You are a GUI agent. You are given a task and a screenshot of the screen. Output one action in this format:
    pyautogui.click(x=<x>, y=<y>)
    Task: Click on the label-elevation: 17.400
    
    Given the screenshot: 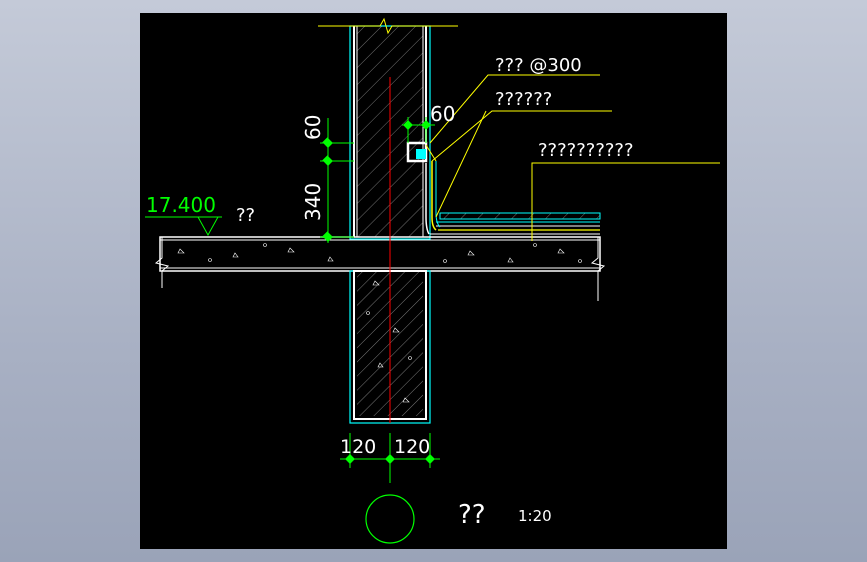 What is the action you would take?
    pyautogui.click(x=181, y=205)
    